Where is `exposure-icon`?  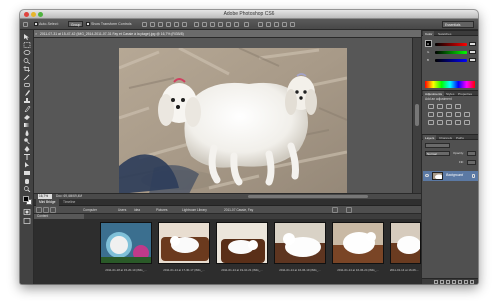
exposure-icon is located at coordinates (458, 106).